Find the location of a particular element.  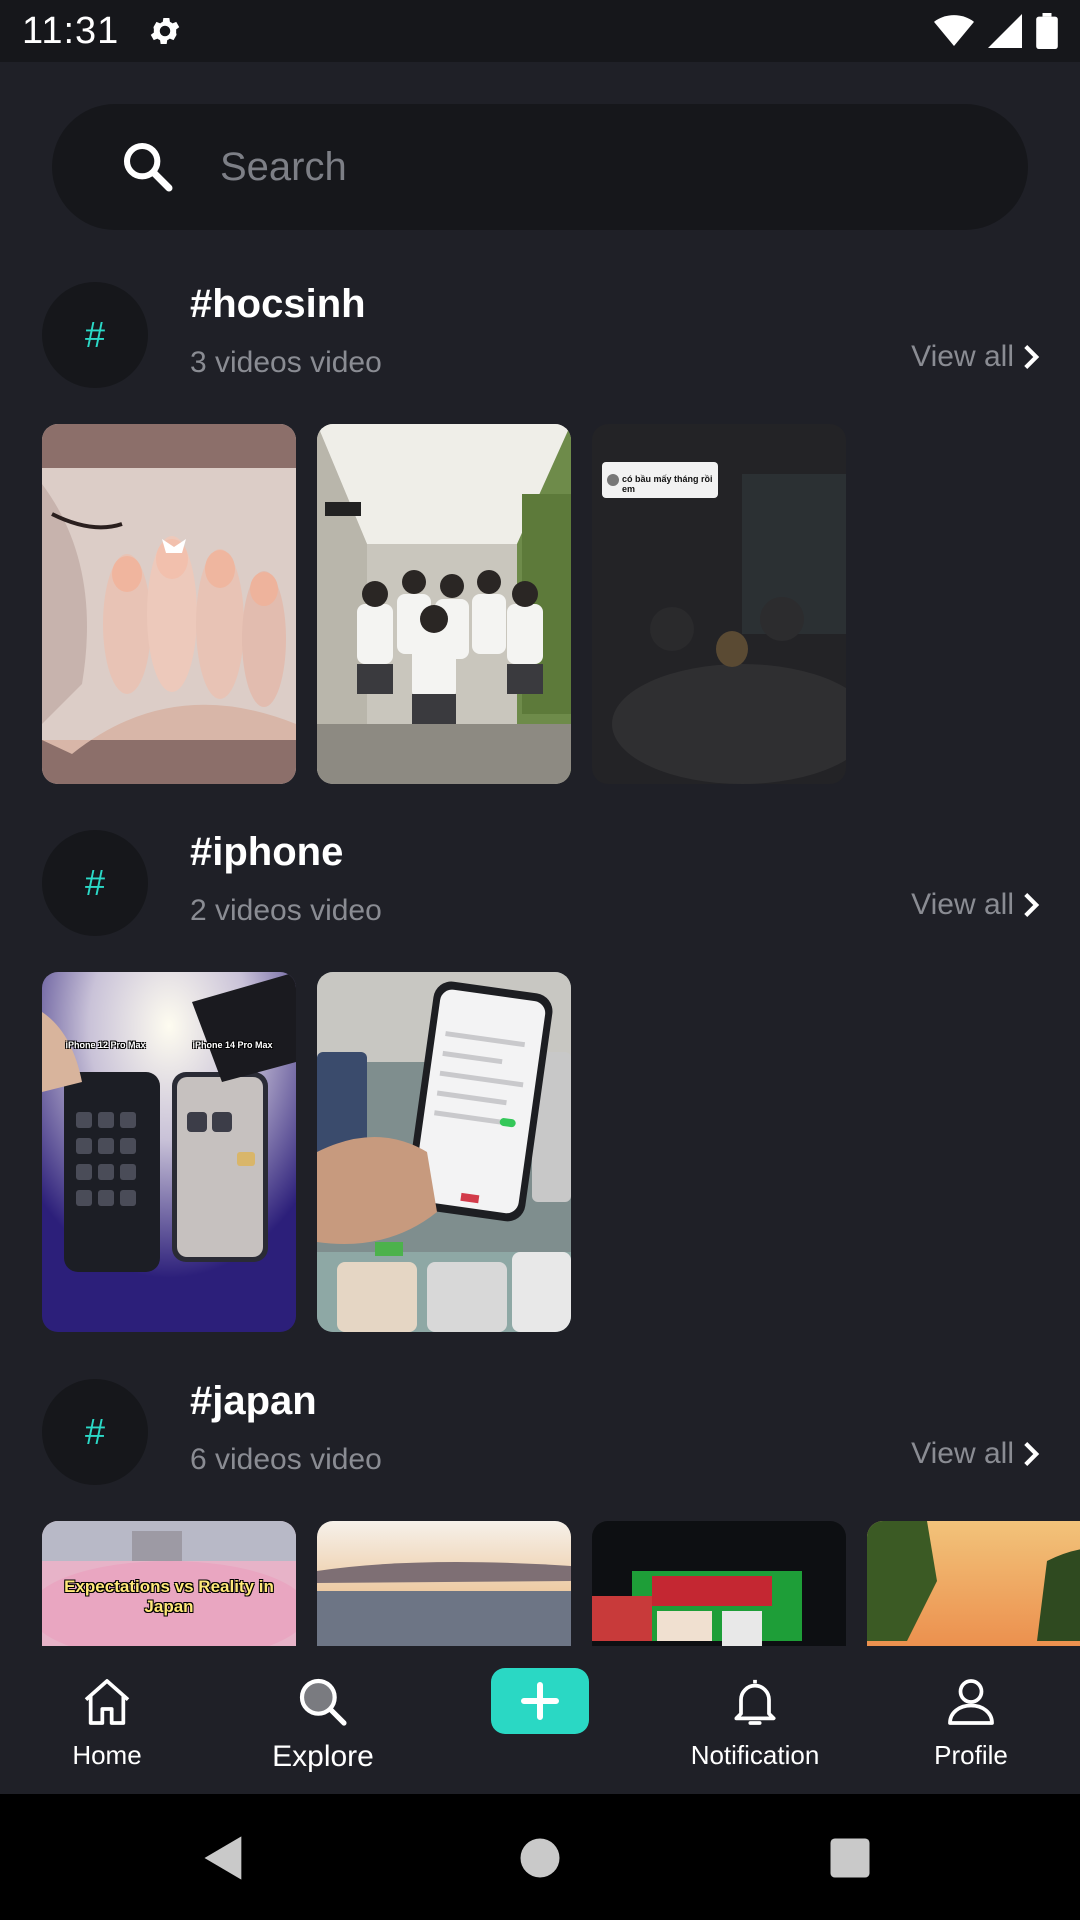

add-video-button is located at coordinates (540, 1701).